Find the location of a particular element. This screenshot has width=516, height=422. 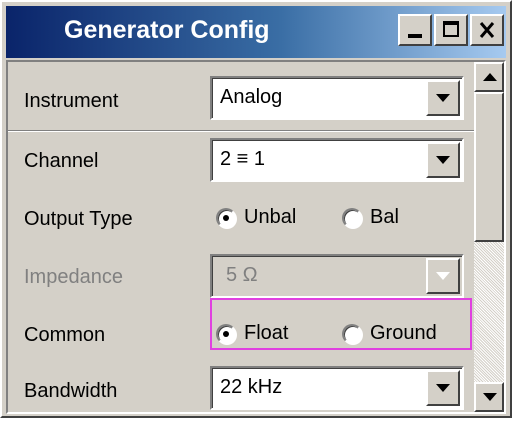

arrow-down-icon is located at coordinates (490, 397).